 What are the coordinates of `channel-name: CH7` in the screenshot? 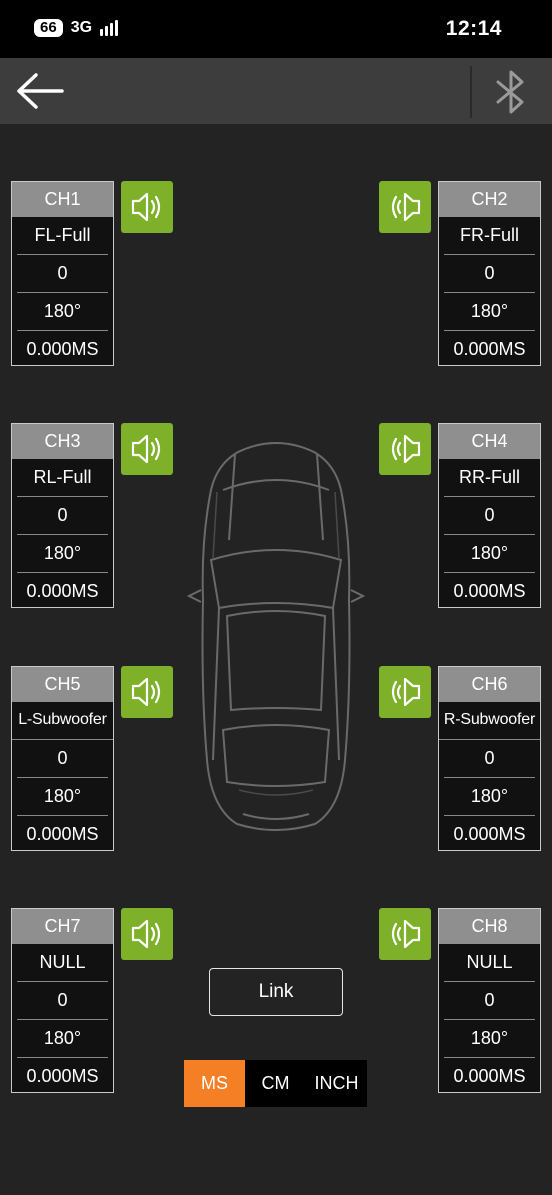 It's located at (62, 926).